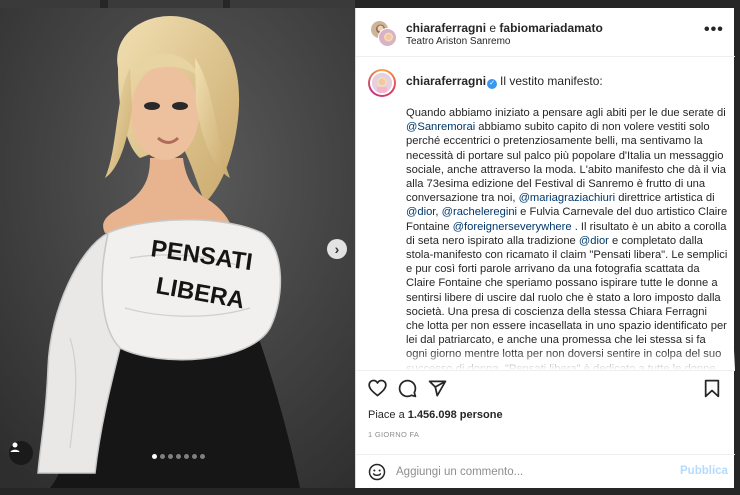 The height and width of the screenshot is (495, 740). I want to click on post-timestamp: 1 GIORNO FA, so click(393, 434).